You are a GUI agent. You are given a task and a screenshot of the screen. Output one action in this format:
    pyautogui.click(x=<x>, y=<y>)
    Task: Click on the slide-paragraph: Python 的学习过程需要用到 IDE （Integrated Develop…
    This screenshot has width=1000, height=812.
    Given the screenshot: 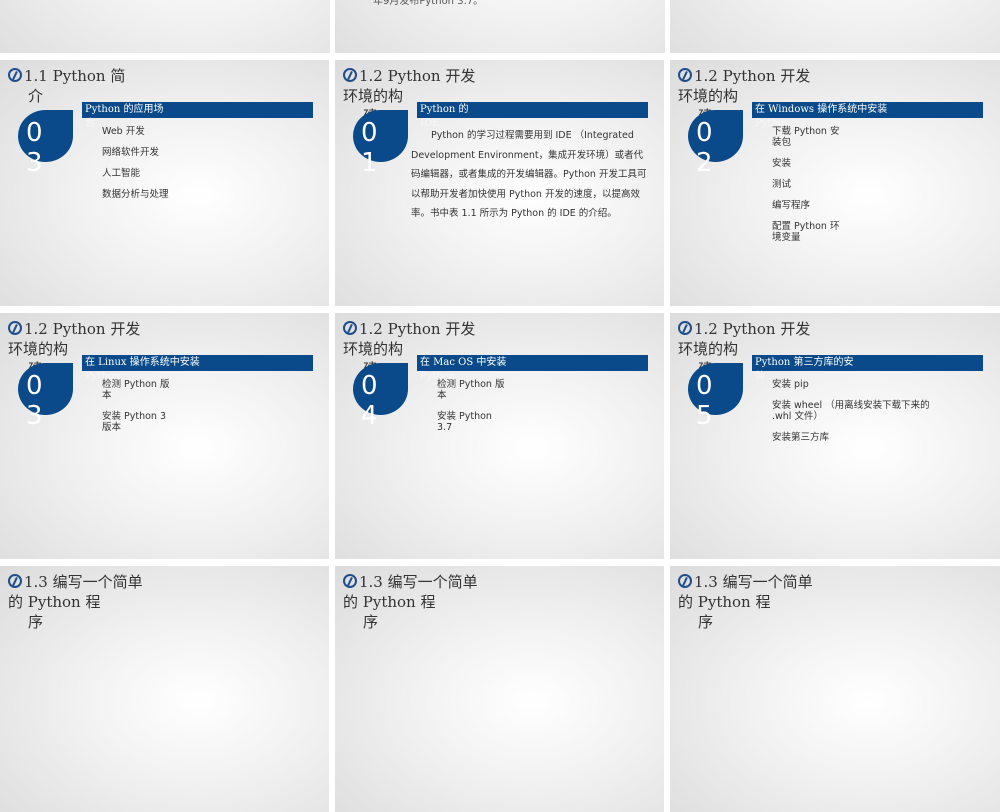 What is the action you would take?
    pyautogui.click(x=529, y=174)
    